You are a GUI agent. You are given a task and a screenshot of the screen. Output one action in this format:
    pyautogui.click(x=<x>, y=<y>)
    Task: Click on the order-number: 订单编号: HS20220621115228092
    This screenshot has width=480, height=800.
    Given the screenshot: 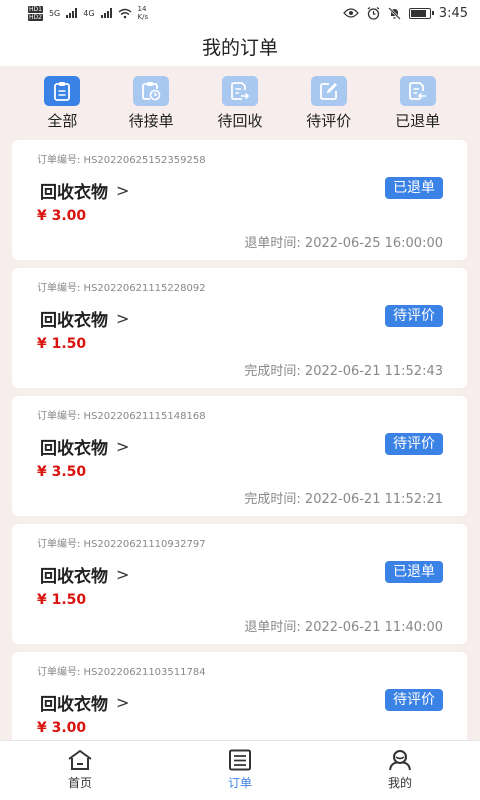 What is the action you would take?
    pyautogui.click(x=121, y=288)
    